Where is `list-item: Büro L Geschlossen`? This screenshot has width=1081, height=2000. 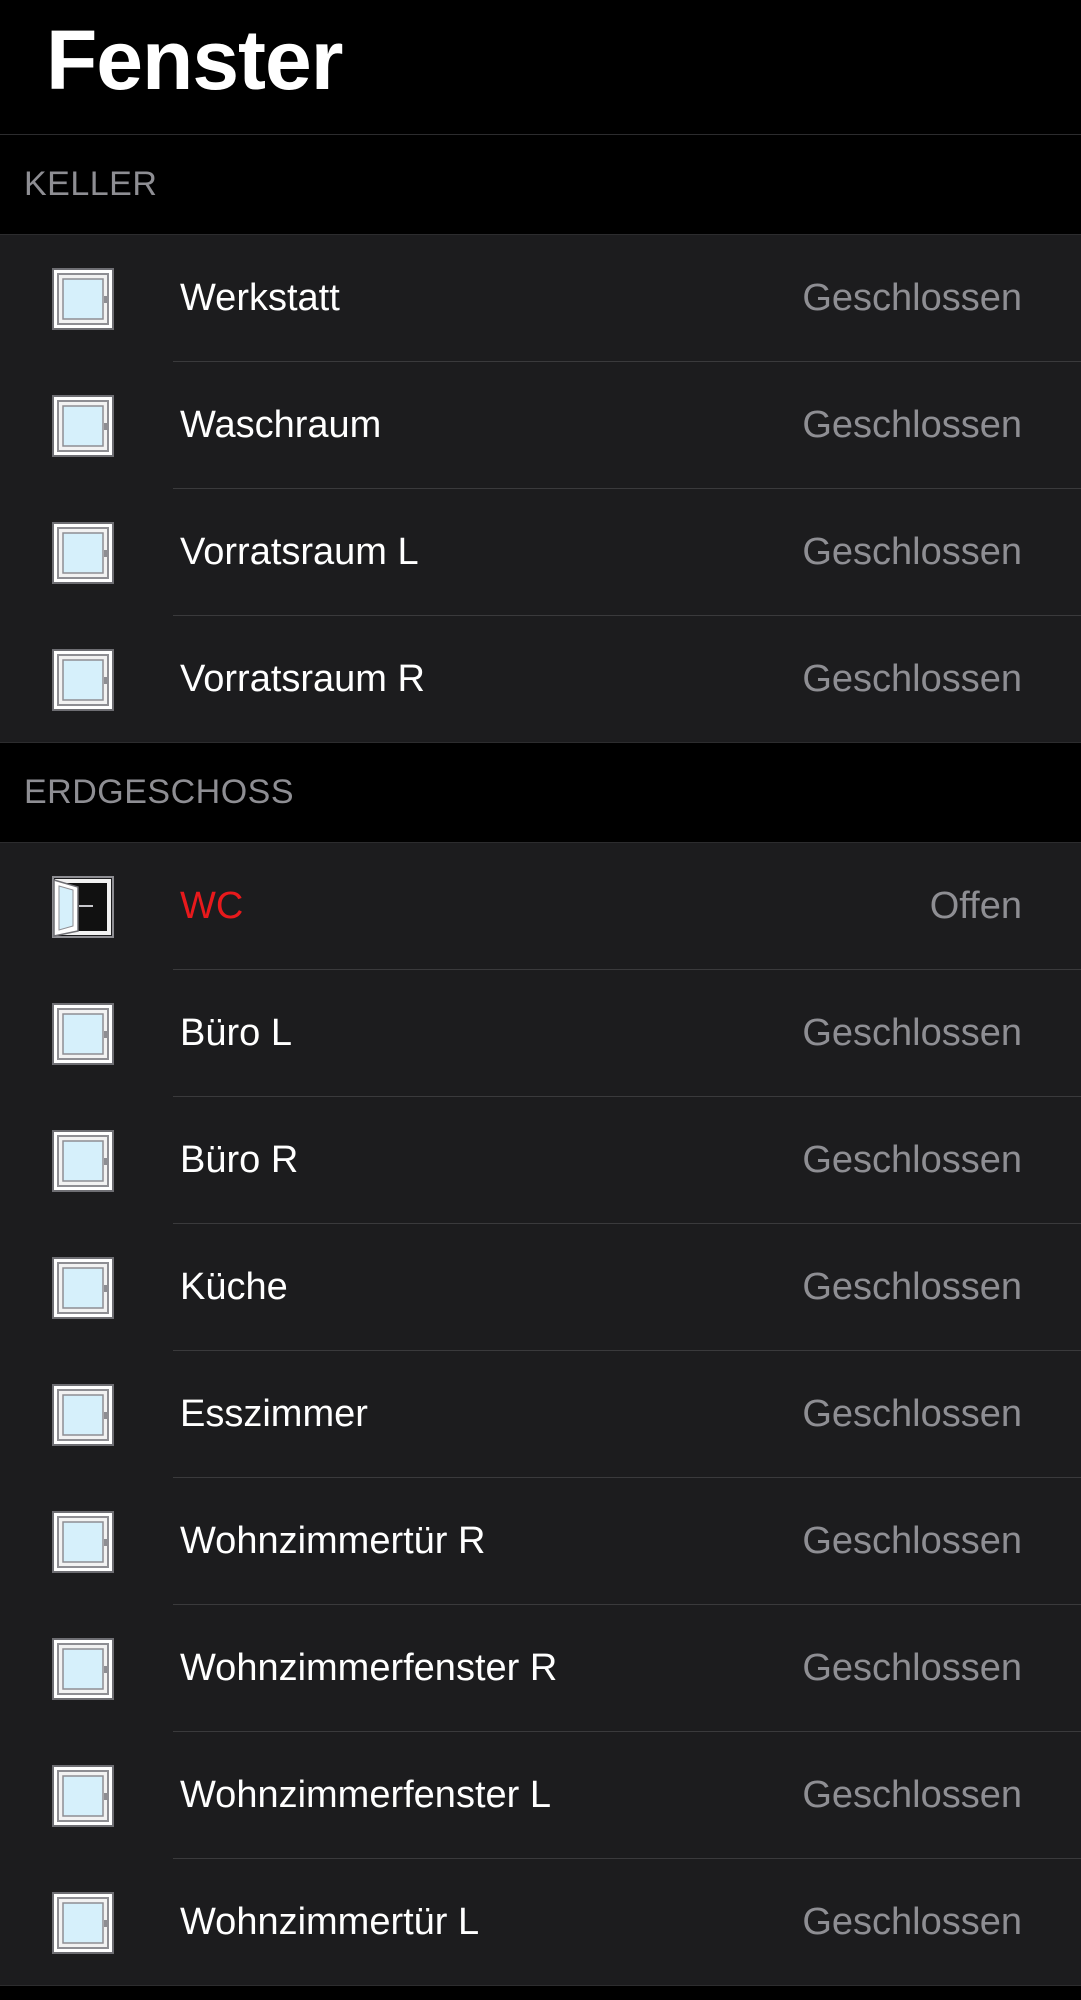 list-item: Büro L Geschlossen is located at coordinates (540, 1033).